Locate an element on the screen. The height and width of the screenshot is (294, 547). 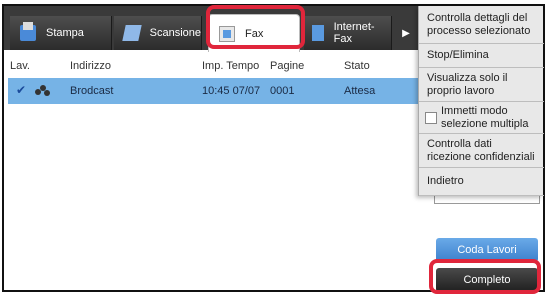
tab-fax: Fax is located at coordinates (254, 33).